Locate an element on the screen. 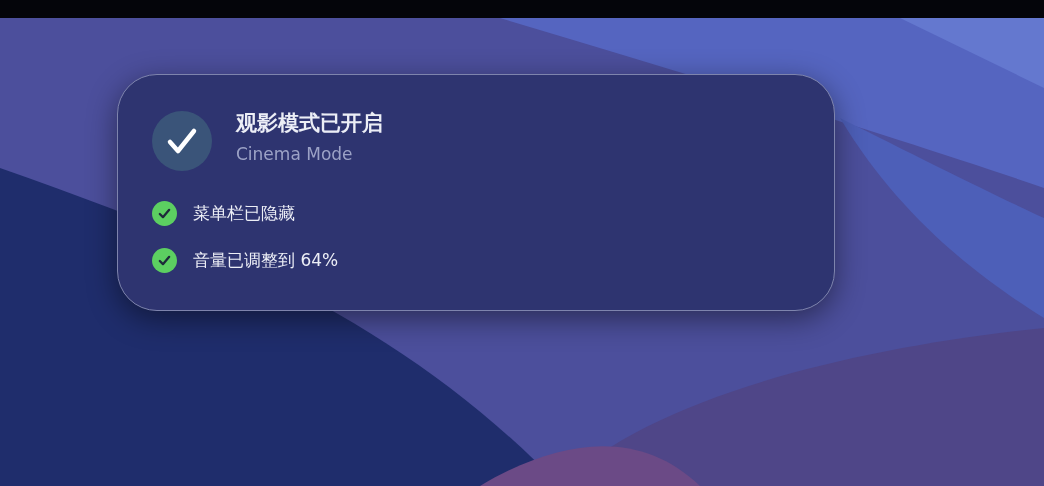 This screenshot has width=1044, height=486. status-text: 音量已调整到 64% is located at coordinates (266, 260).